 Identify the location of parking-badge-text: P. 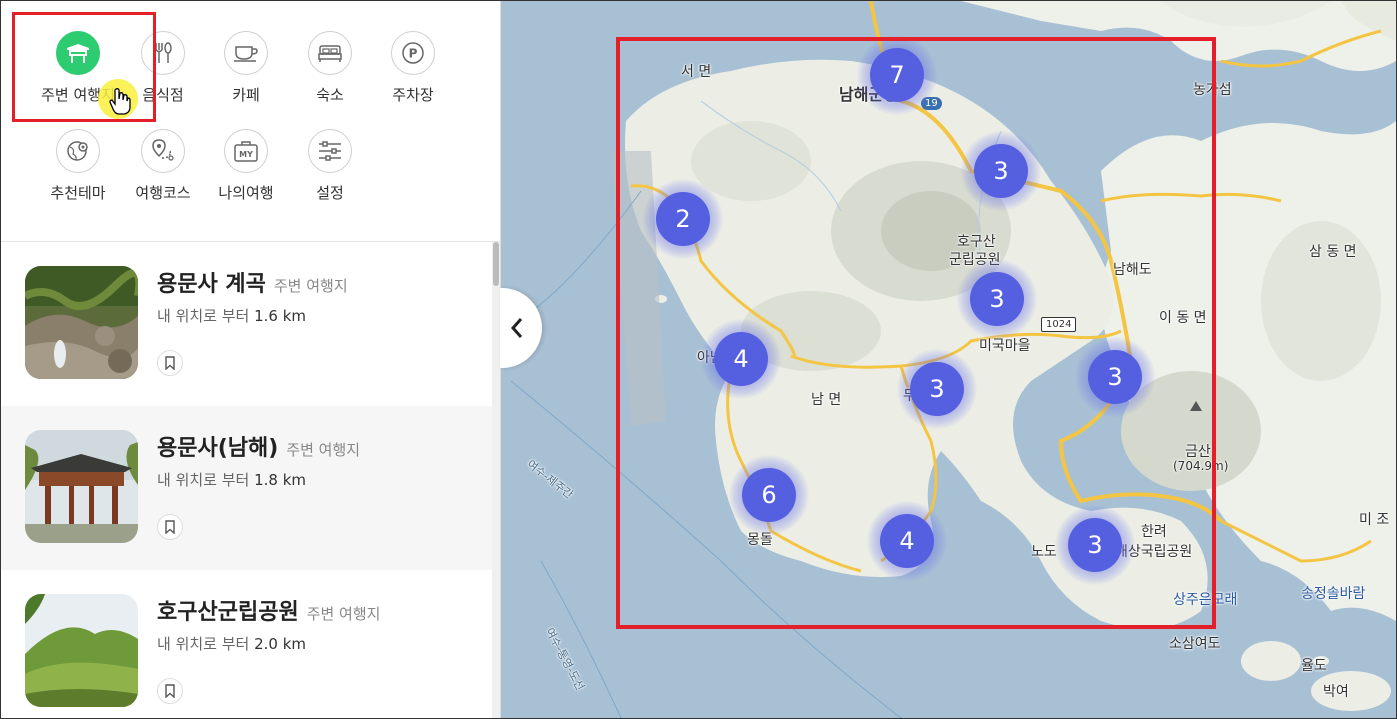
(413, 54).